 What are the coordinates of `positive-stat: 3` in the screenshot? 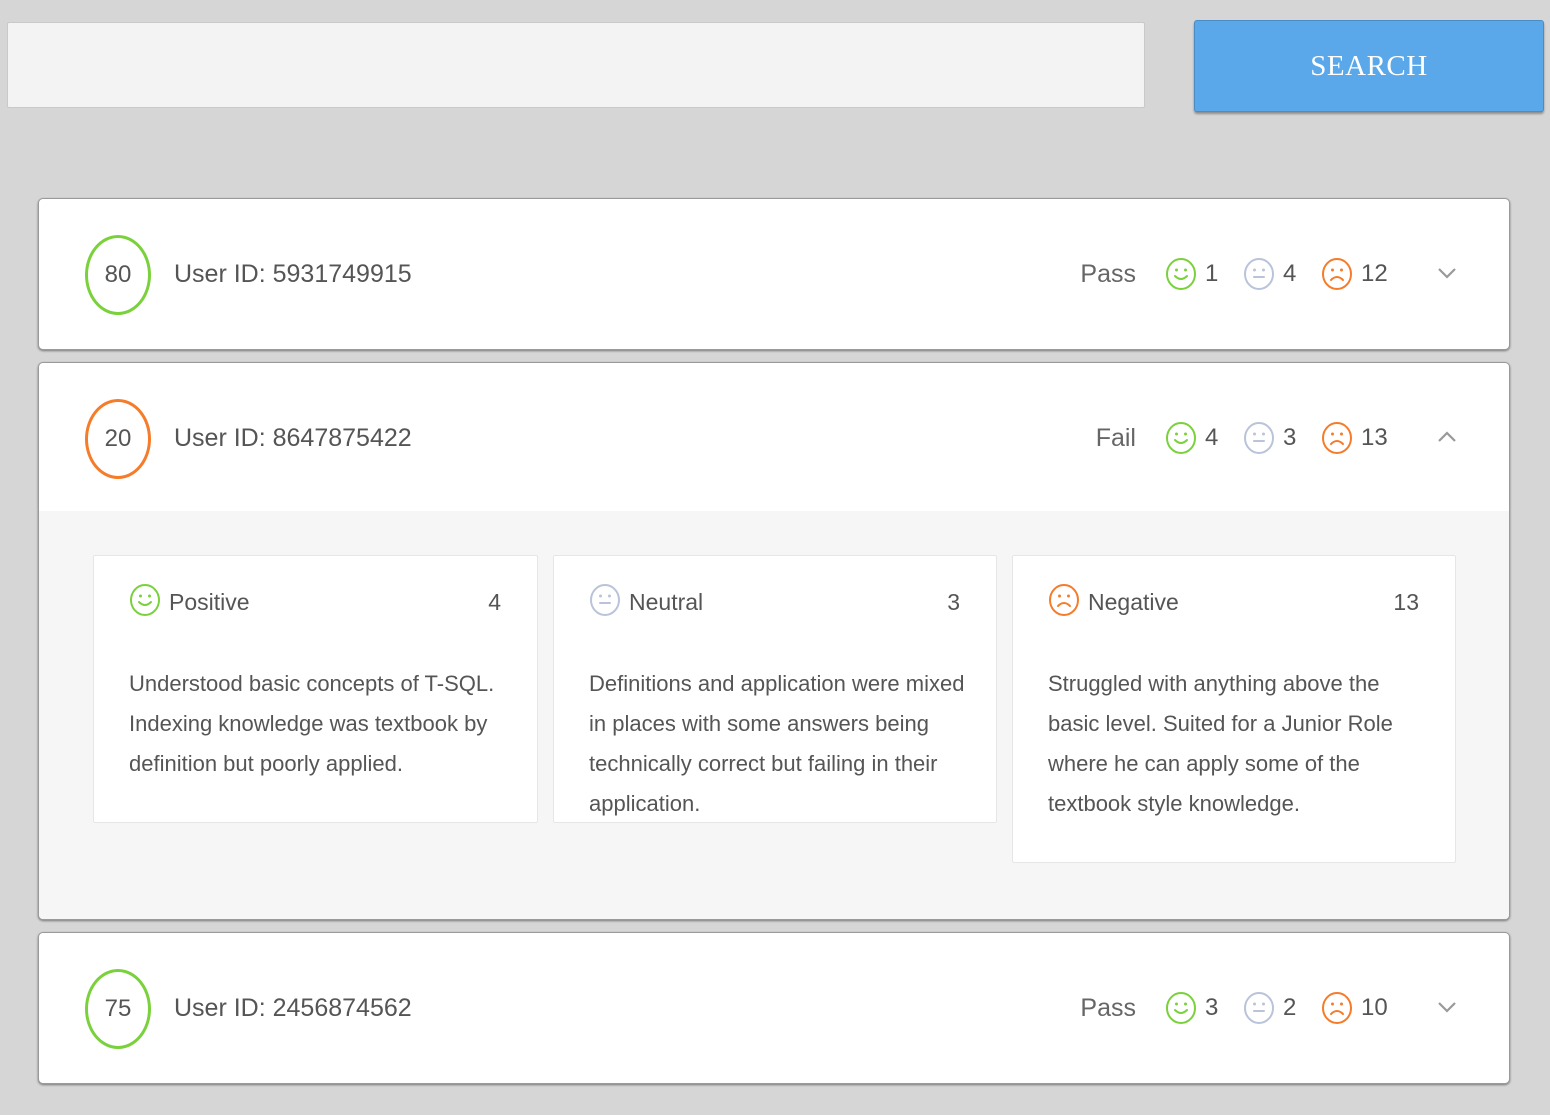 It's located at (1191, 1008).